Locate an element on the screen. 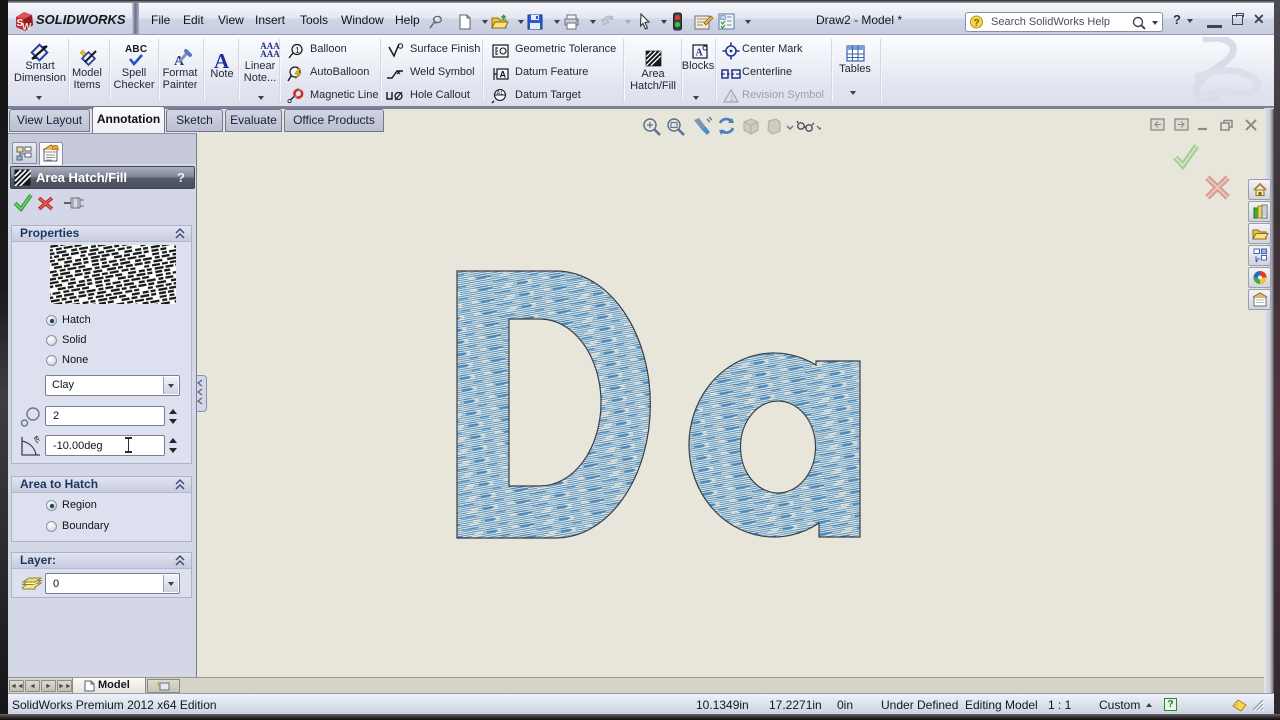  svg-text: A1 is located at coordinates (500, 94).